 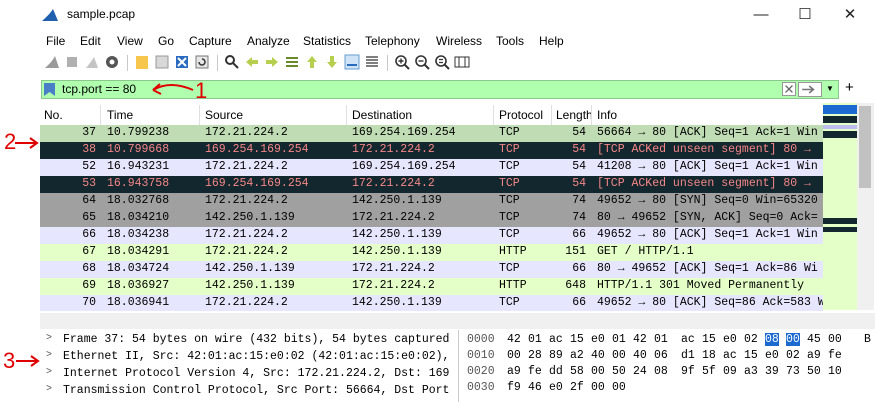 I want to click on stop-icon, so click(x=72, y=62).